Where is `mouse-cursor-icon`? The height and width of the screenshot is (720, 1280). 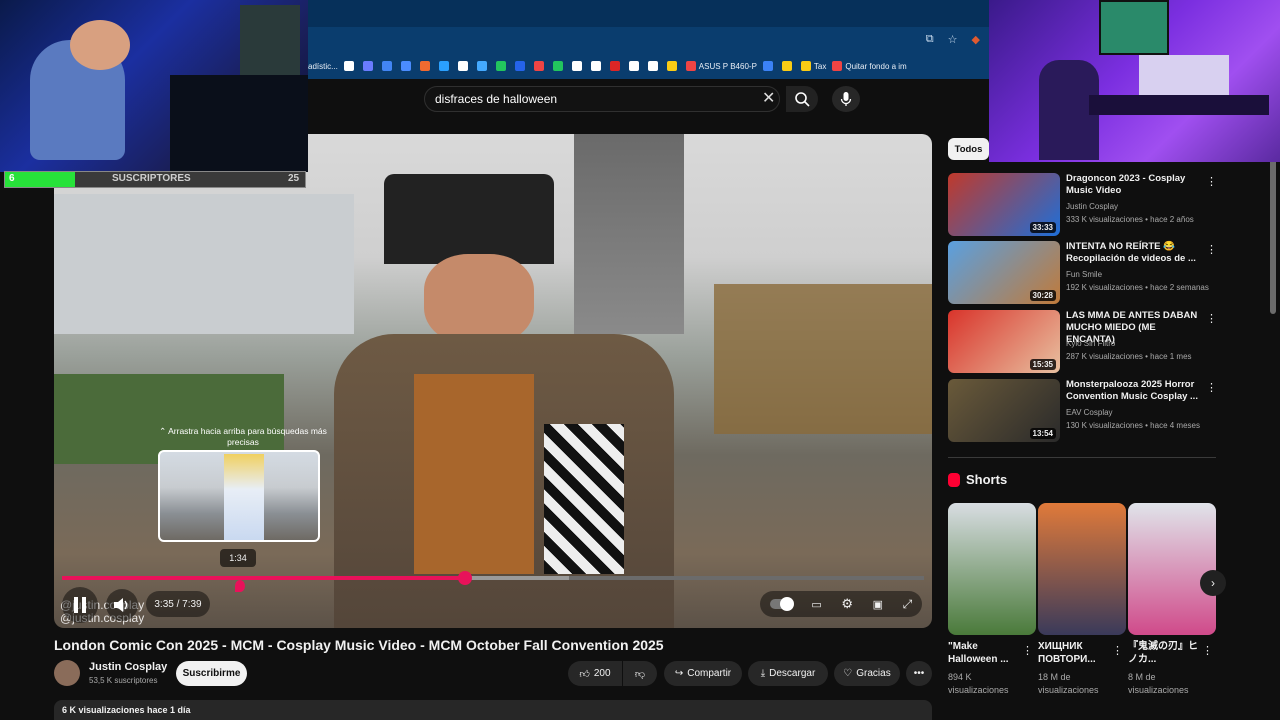 mouse-cursor-icon is located at coordinates (240, 586).